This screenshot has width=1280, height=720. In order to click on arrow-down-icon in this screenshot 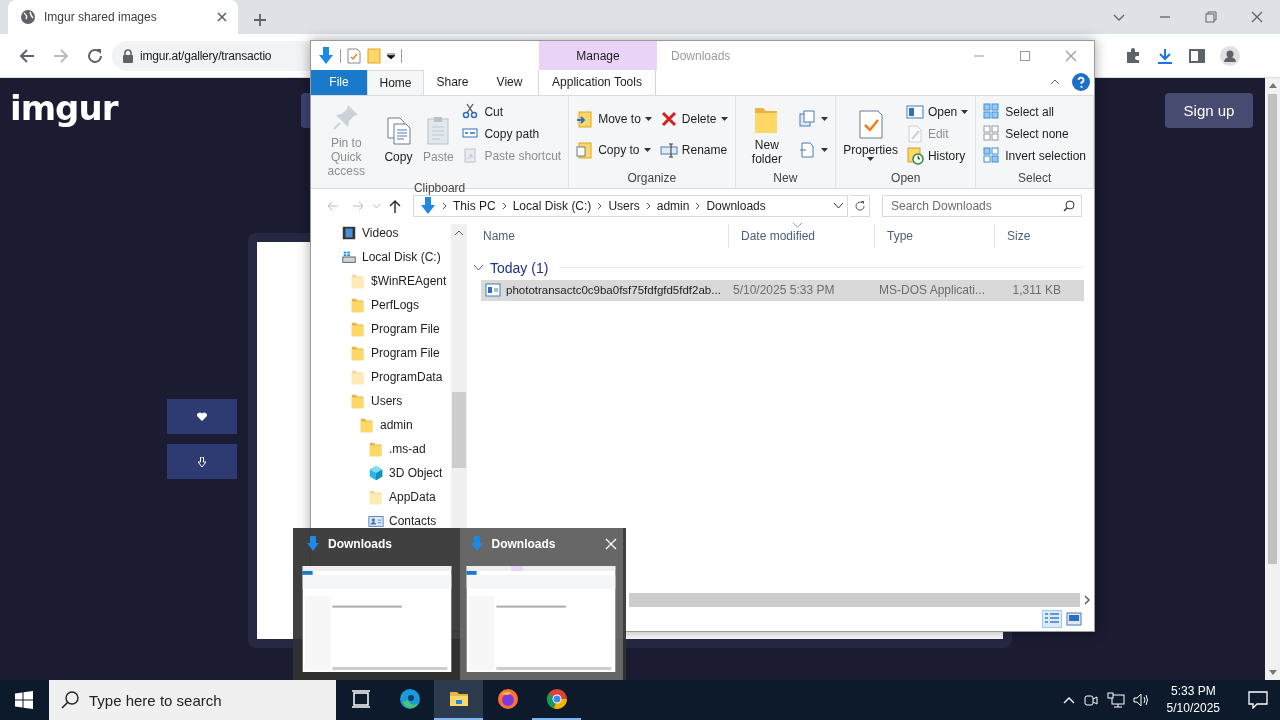, I will do `click(1272, 673)`.